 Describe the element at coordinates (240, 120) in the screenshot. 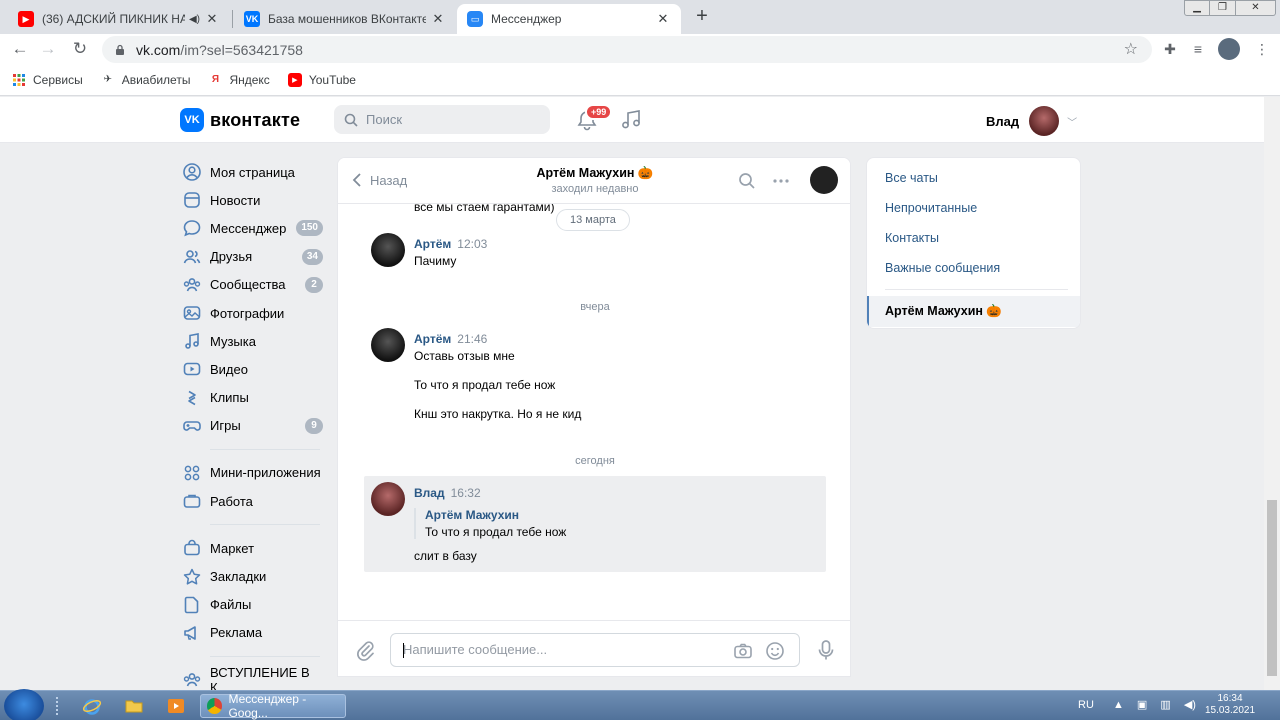

I see `vk-logo: VK вконтакте` at that location.